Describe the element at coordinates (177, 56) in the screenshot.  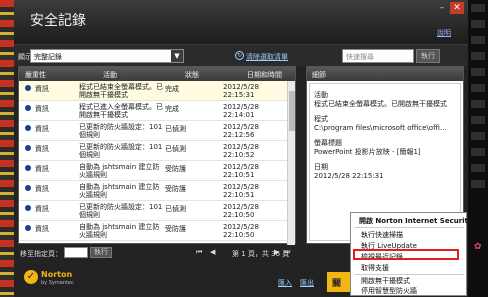
I see `chevron-down-icon: ▼` at that location.